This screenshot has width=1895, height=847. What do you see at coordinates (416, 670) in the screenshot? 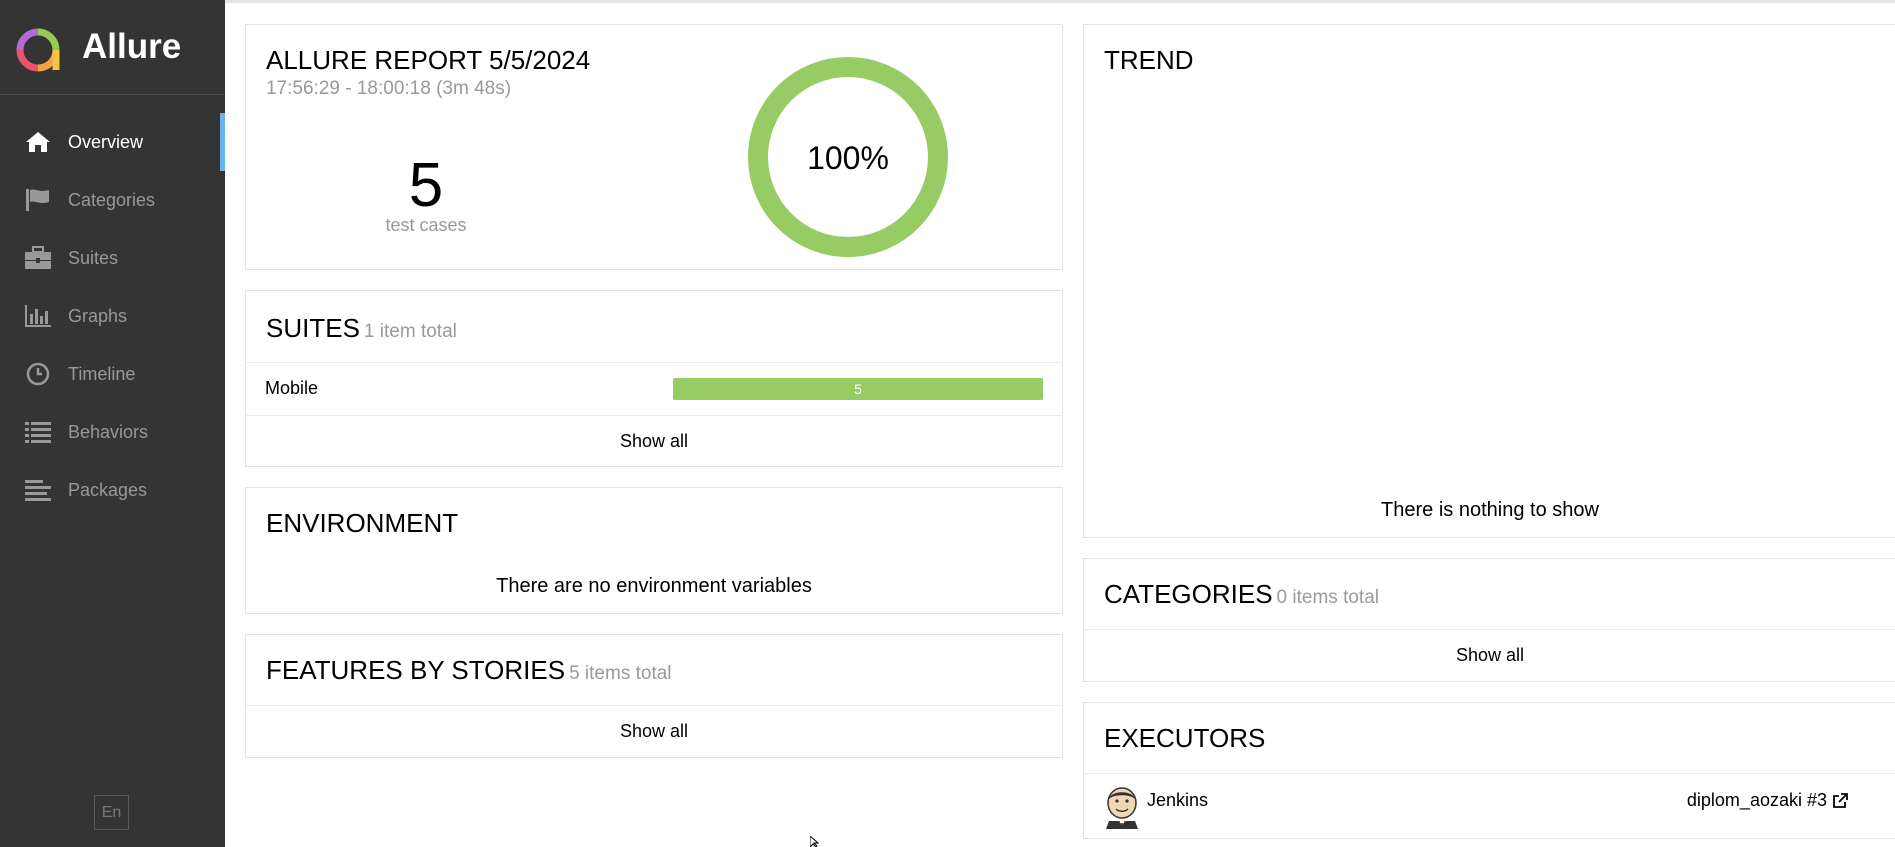
I see `features-title-text: FEATURES BY STORIES` at bounding box center [416, 670].